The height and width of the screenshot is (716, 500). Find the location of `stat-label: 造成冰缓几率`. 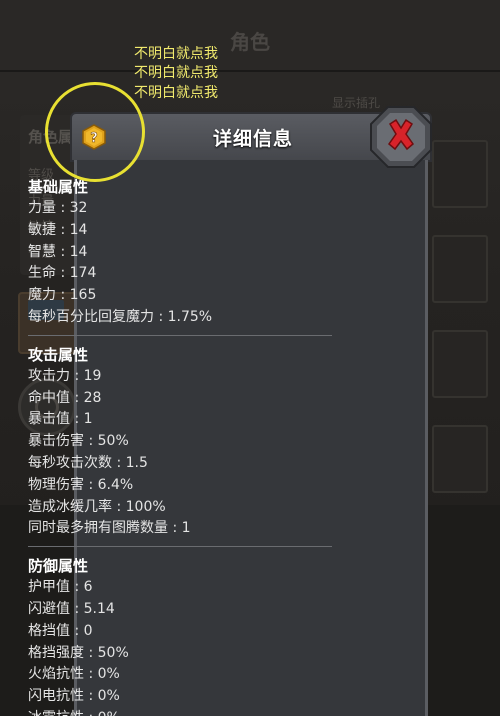

stat-label: 造成冰缓几率 is located at coordinates (70, 506).